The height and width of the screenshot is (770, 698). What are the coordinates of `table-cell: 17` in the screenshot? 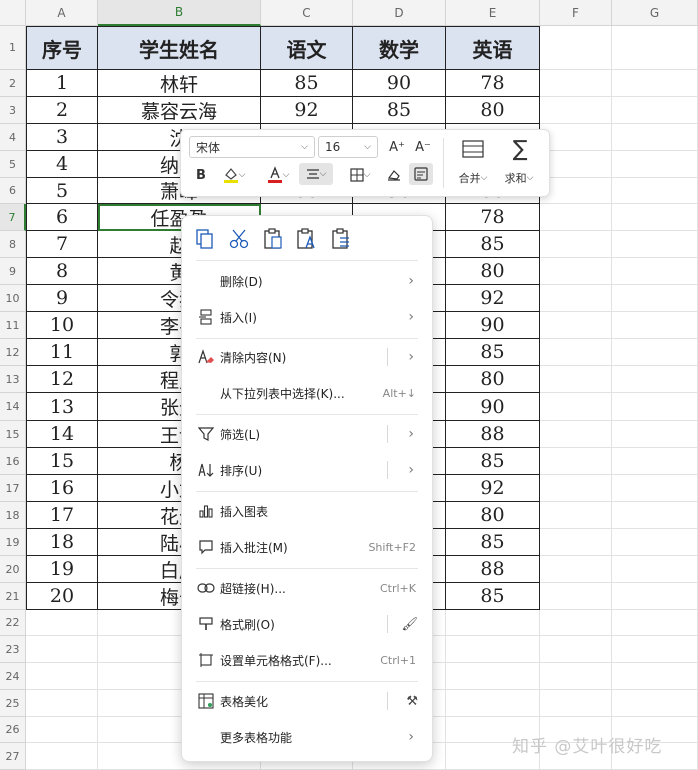 It's located at (62, 515).